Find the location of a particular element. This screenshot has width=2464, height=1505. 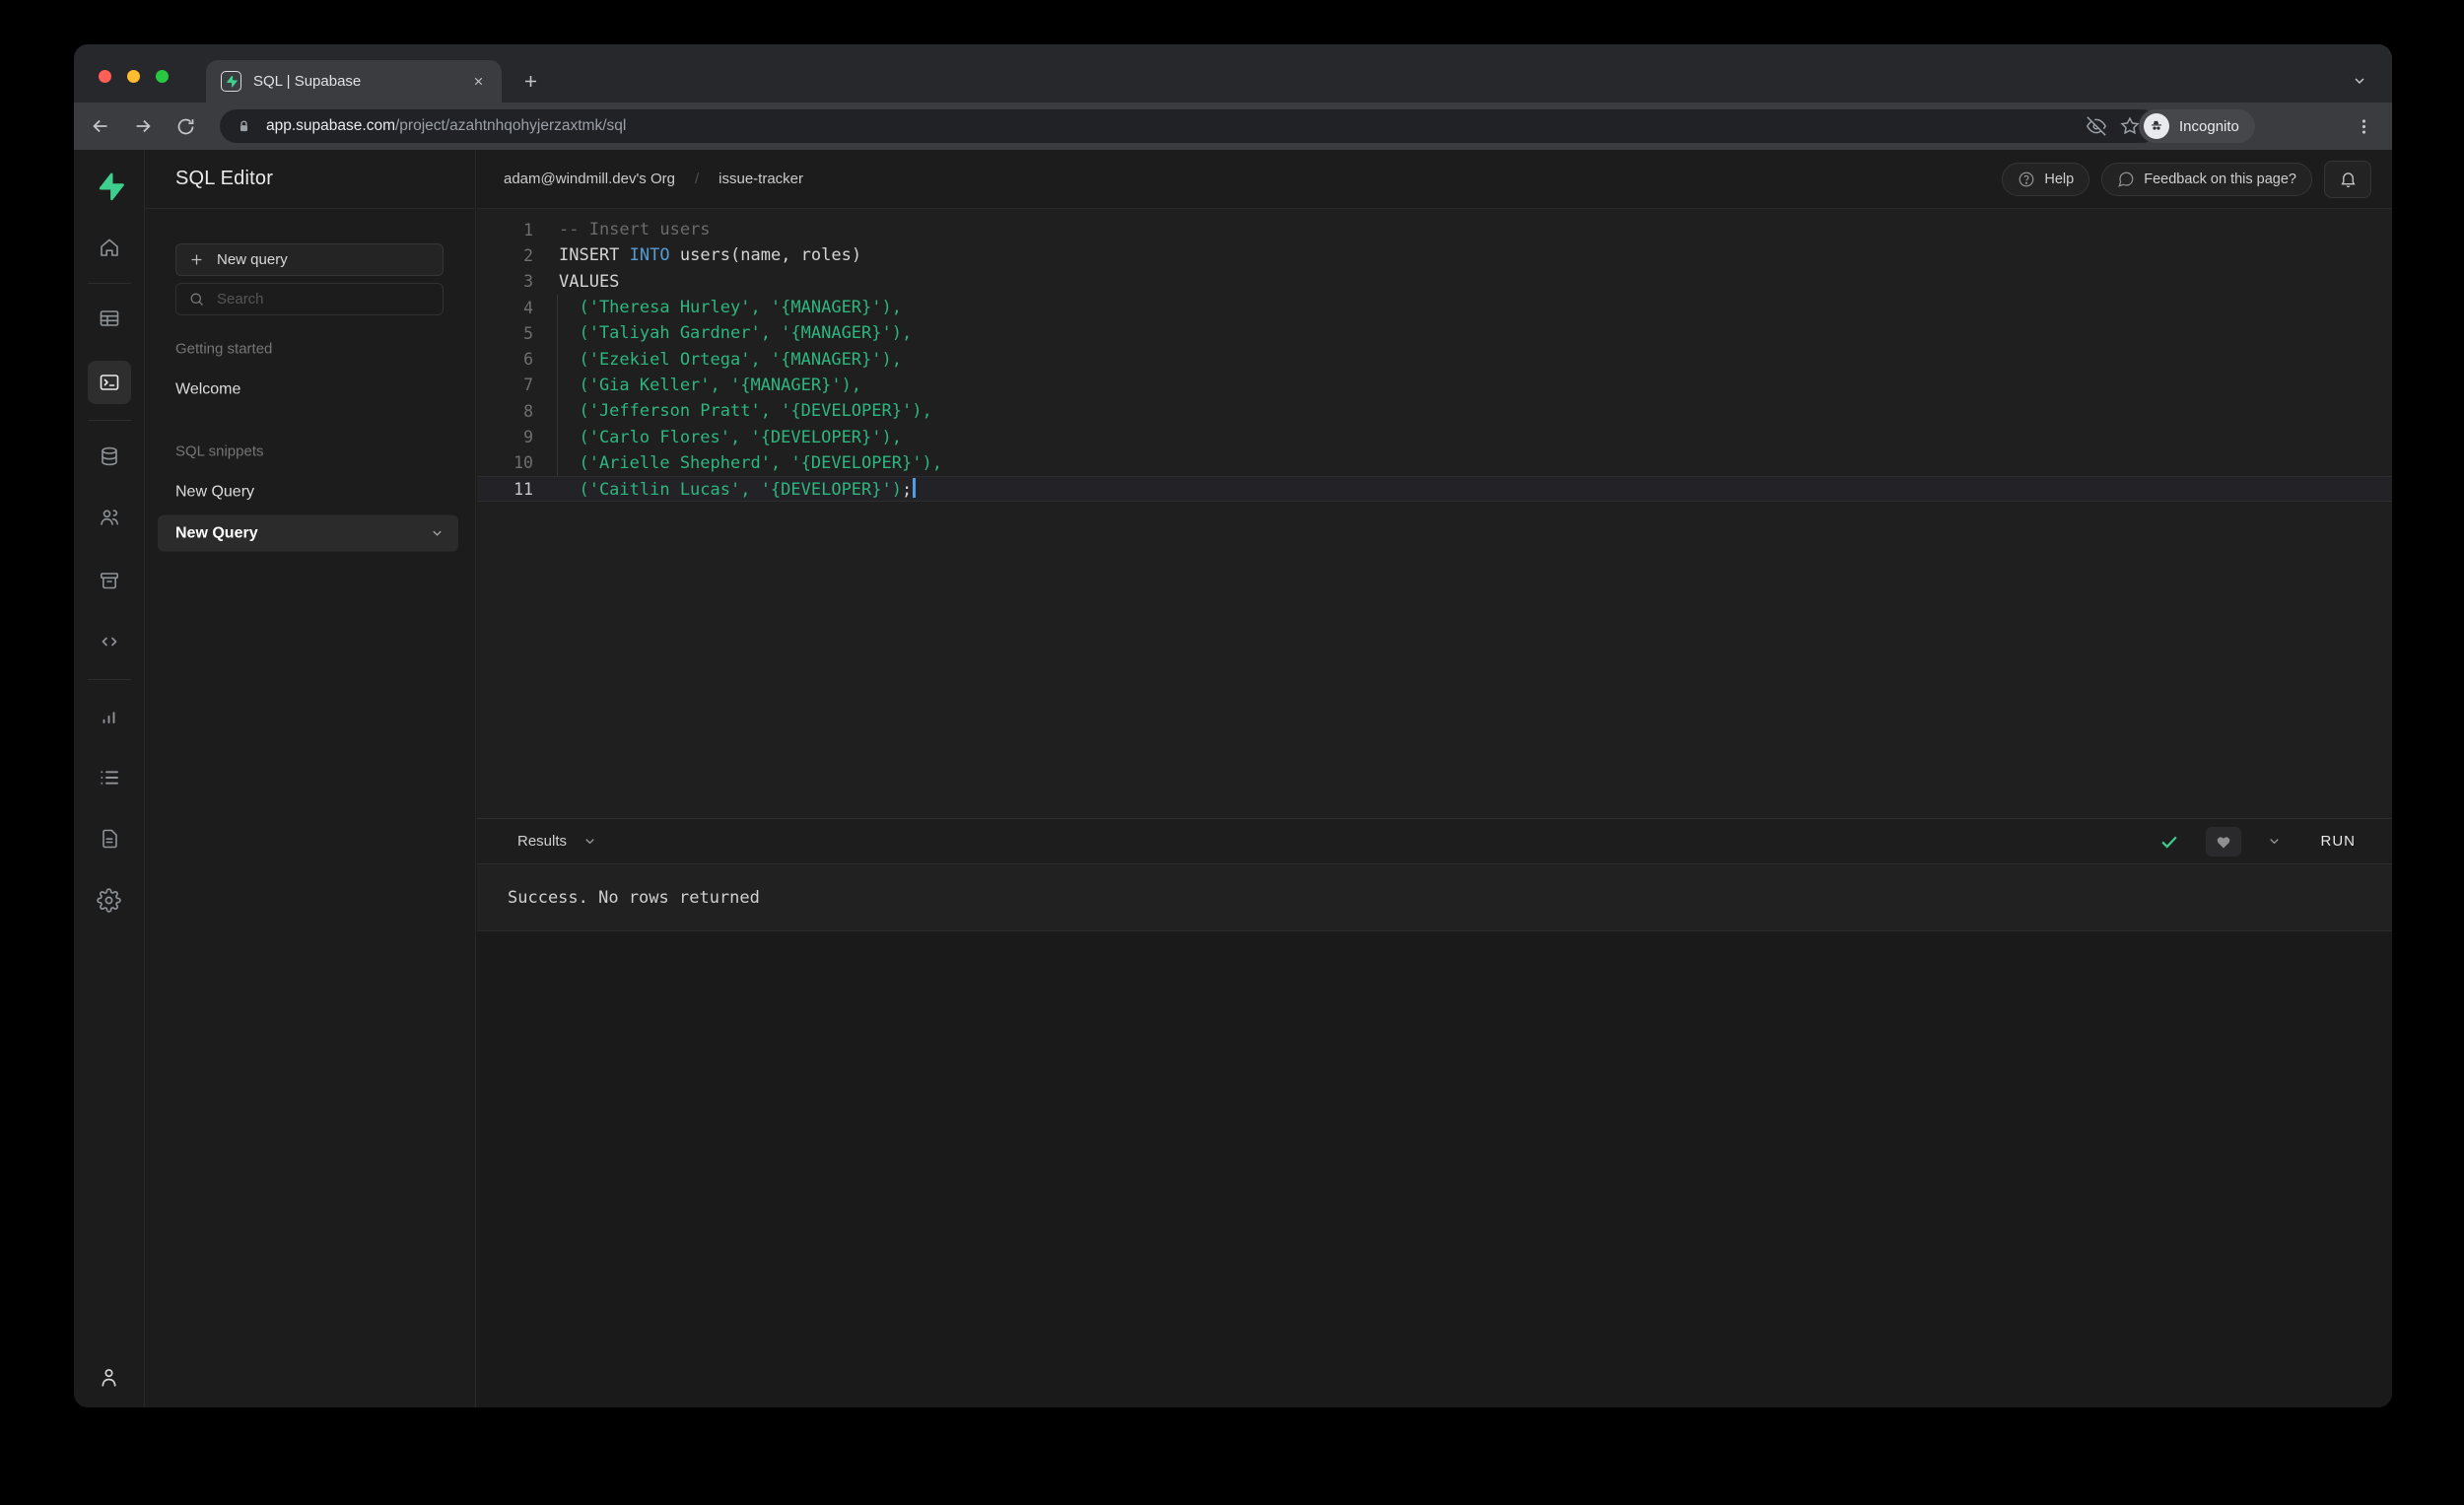

line-number: 1 is located at coordinates (528, 229).